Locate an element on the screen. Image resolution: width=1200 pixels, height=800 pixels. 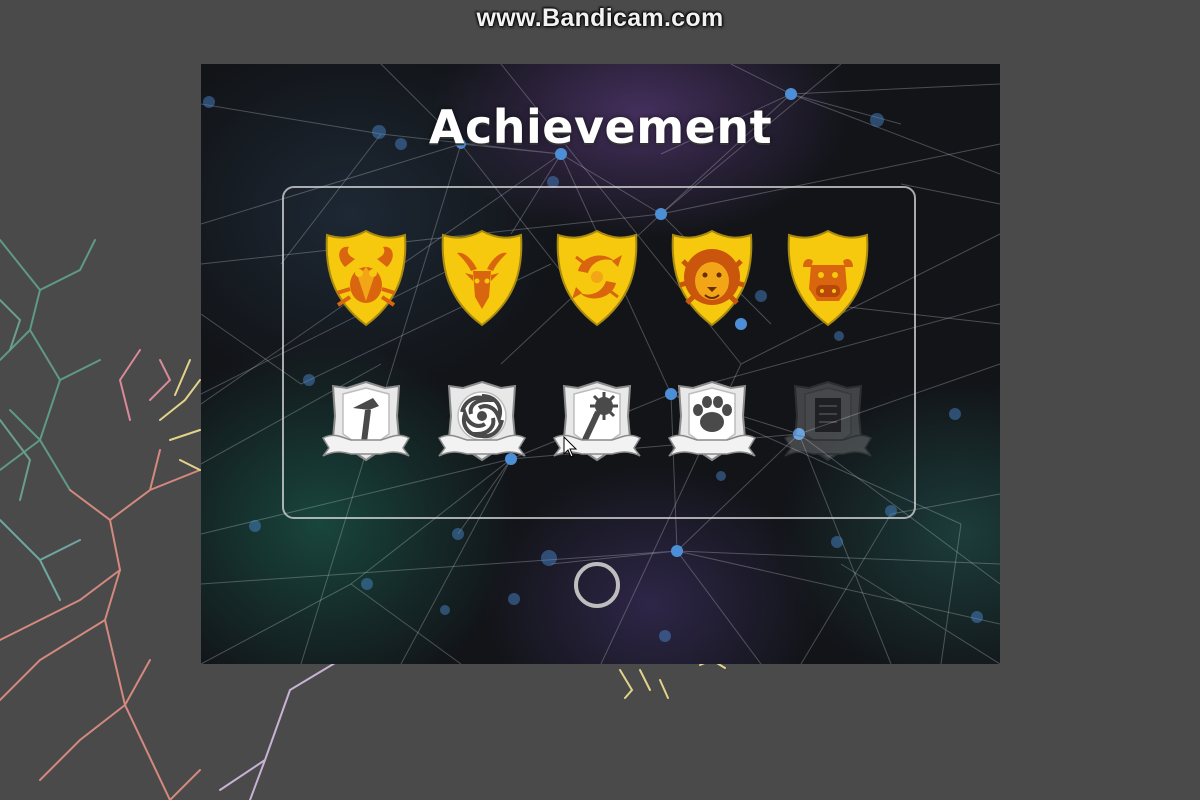
vortex-badge is located at coordinates (482, 426).